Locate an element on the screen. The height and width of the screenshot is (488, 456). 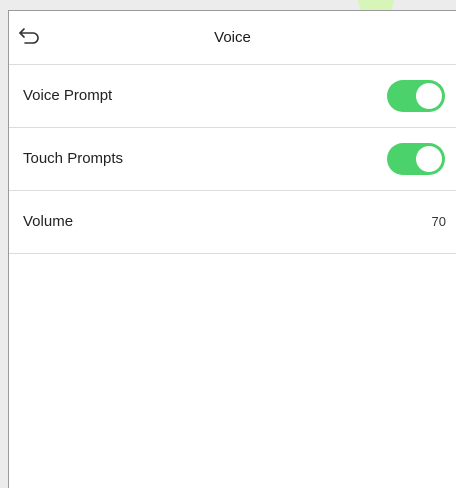
page-title: Voice is located at coordinates (232, 37).